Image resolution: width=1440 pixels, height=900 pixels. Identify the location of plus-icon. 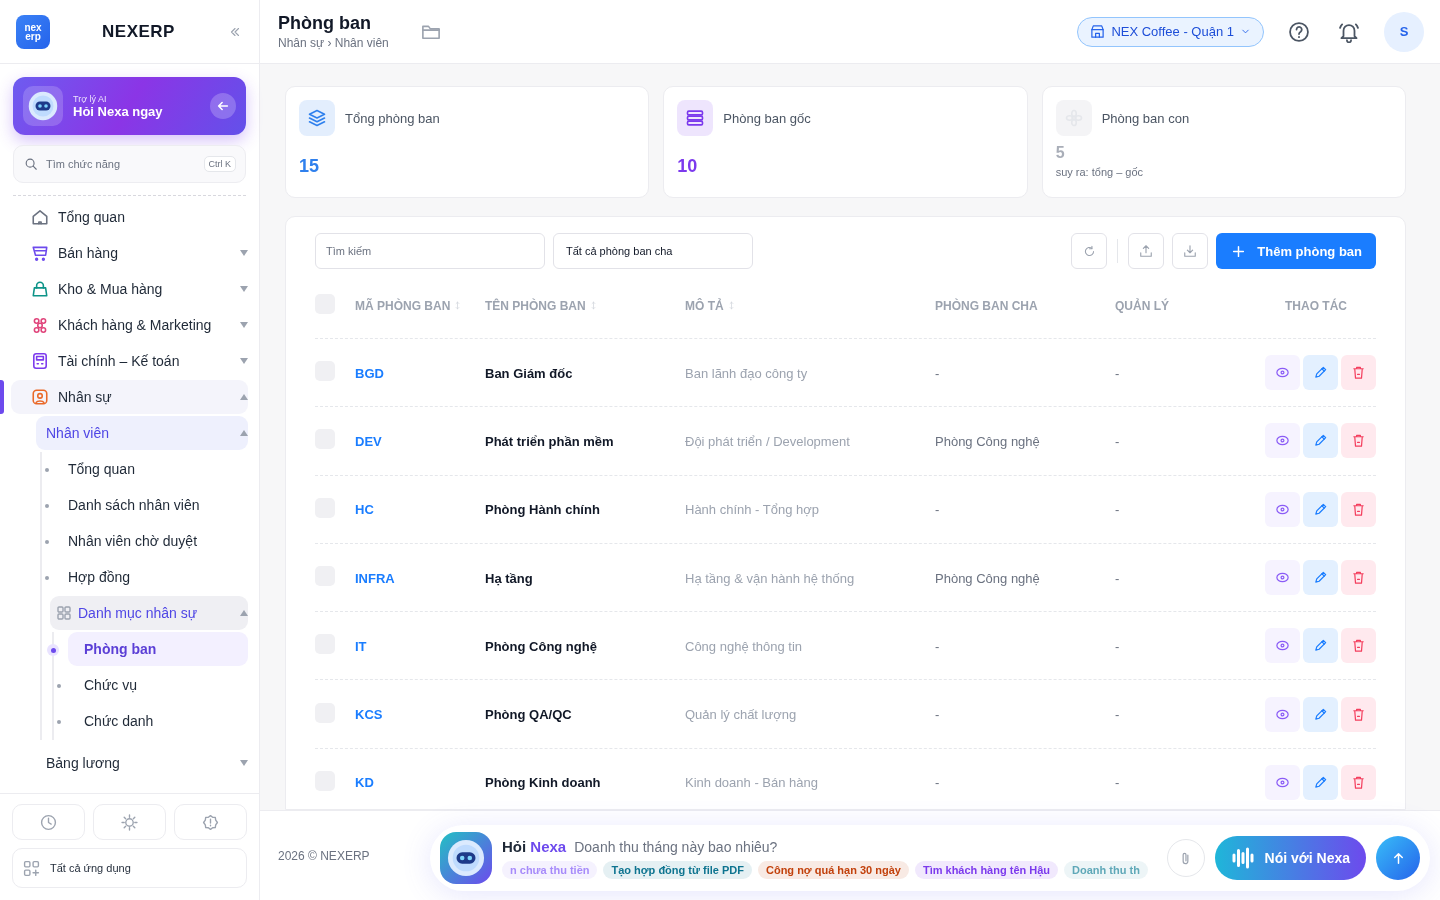
(1239, 251).